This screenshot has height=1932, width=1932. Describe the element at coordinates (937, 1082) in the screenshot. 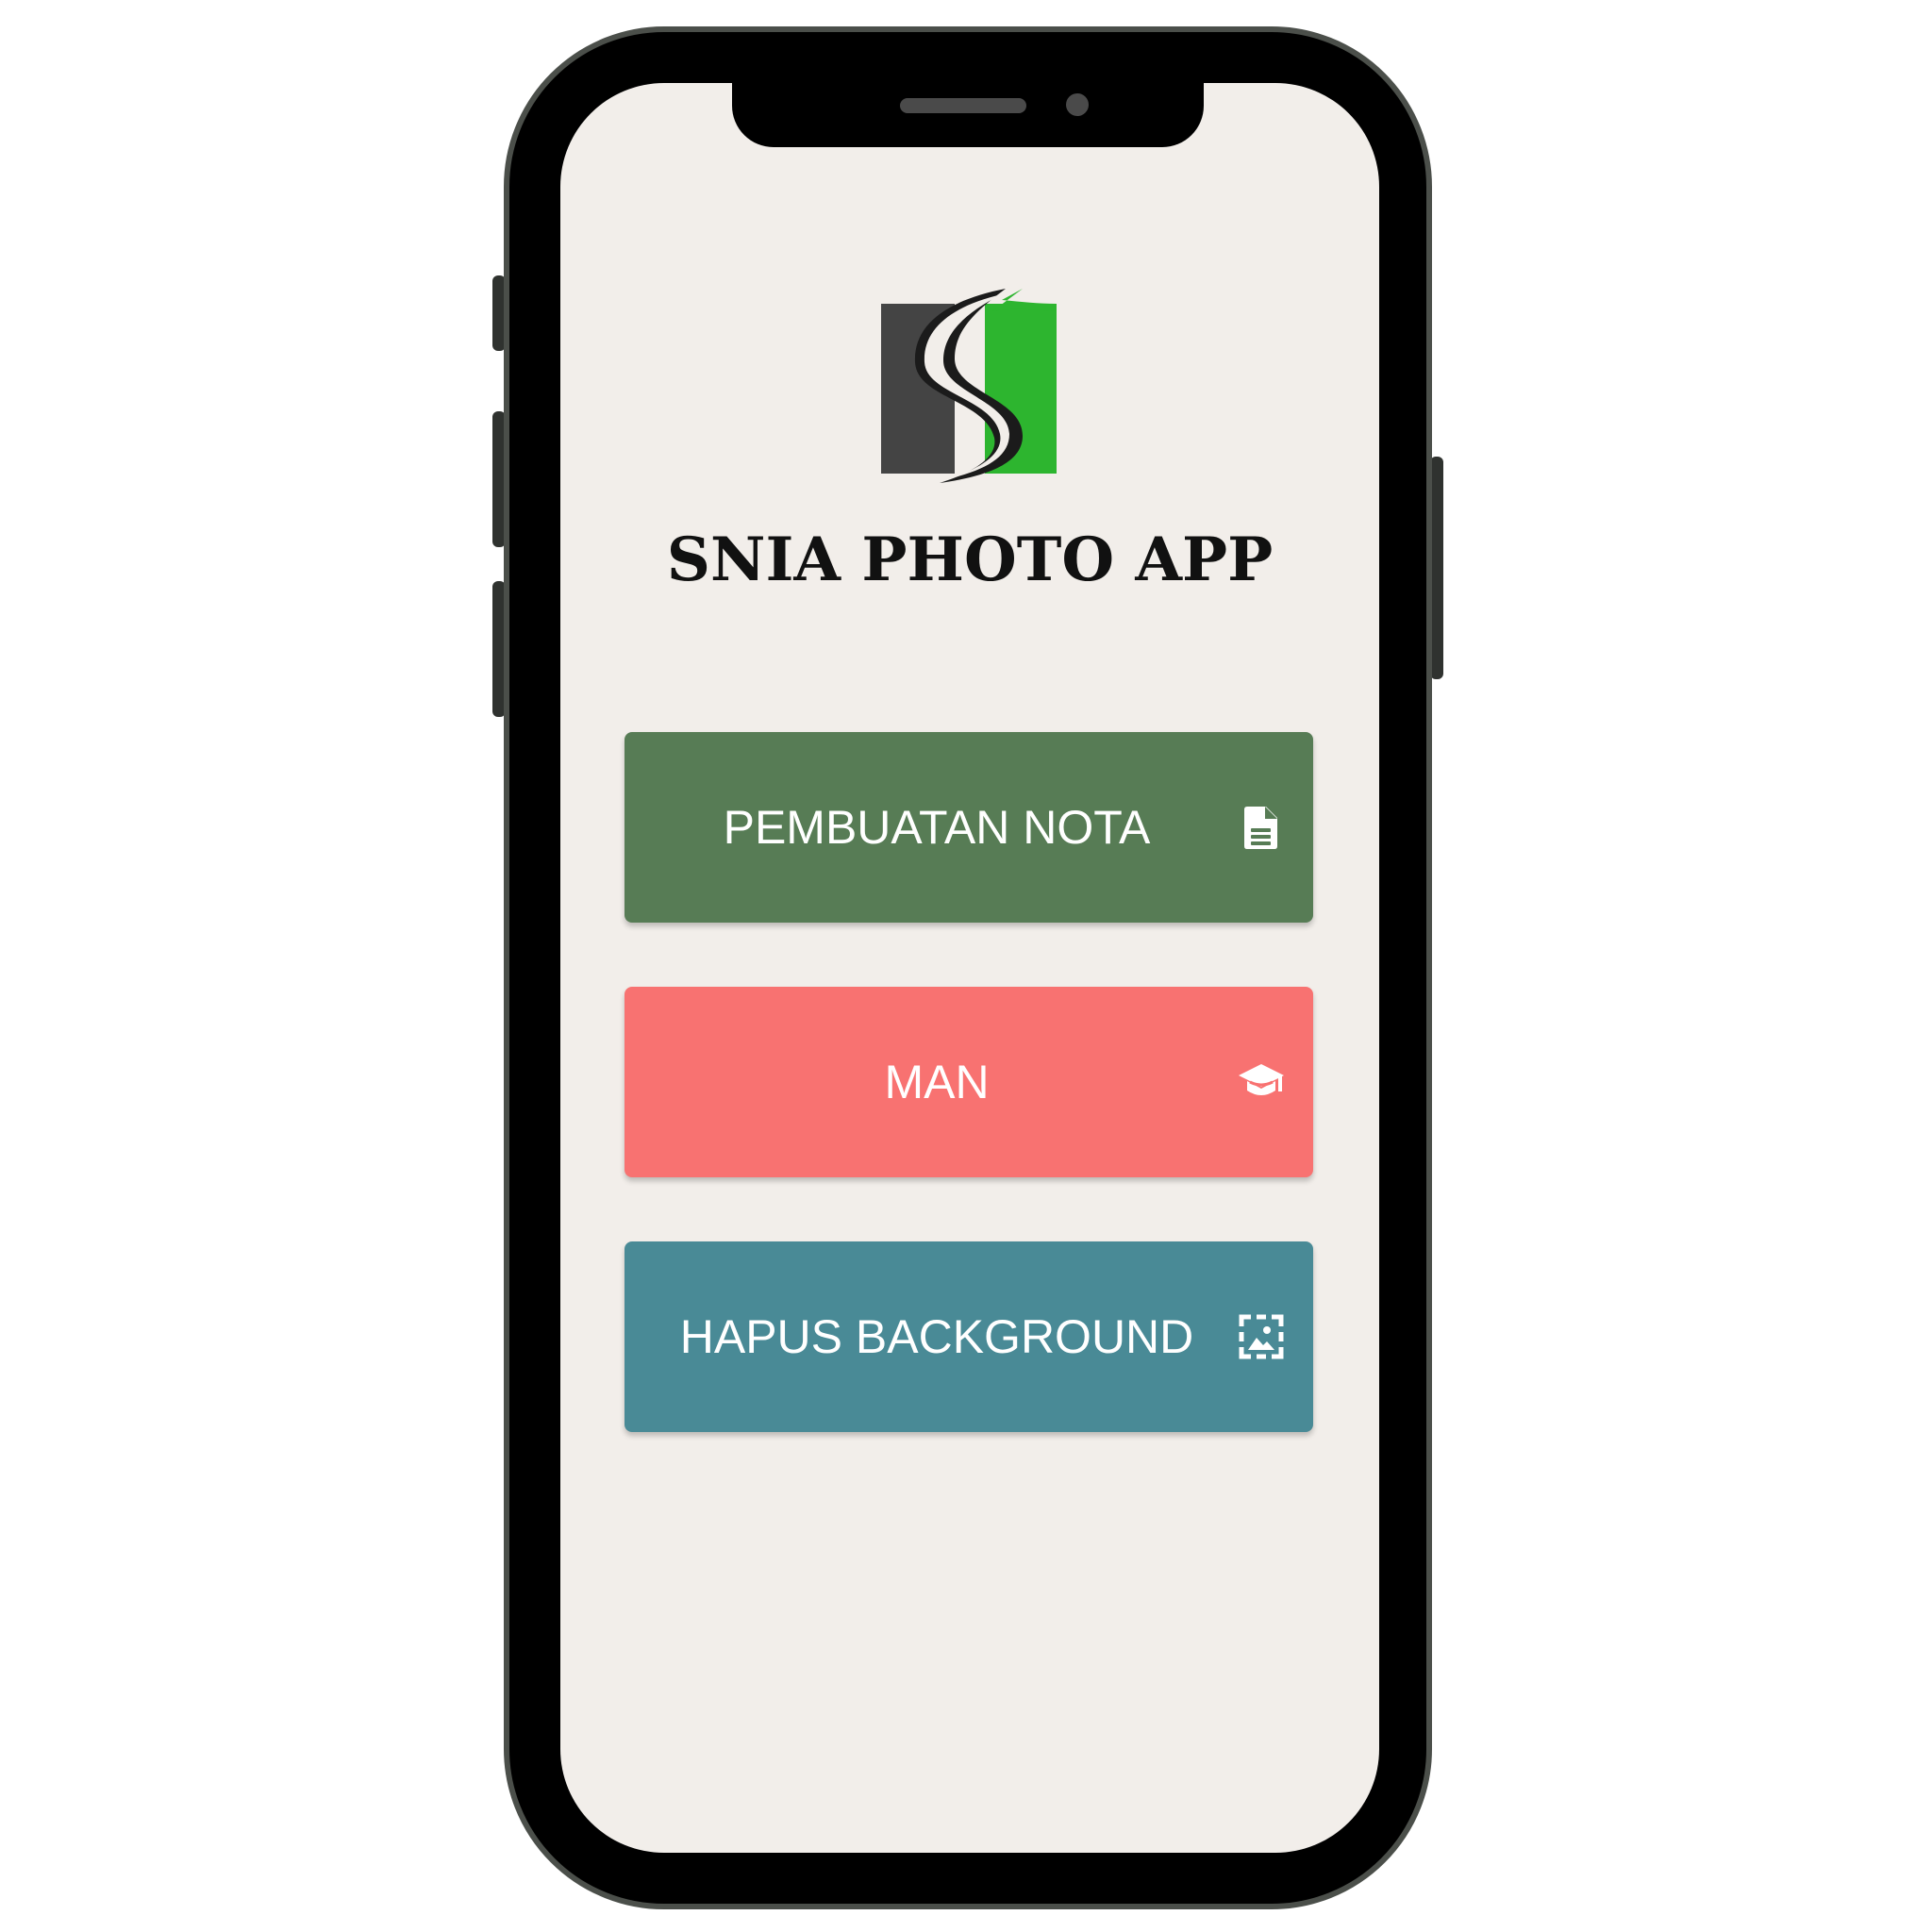

I see `man-label: MAN` at that location.